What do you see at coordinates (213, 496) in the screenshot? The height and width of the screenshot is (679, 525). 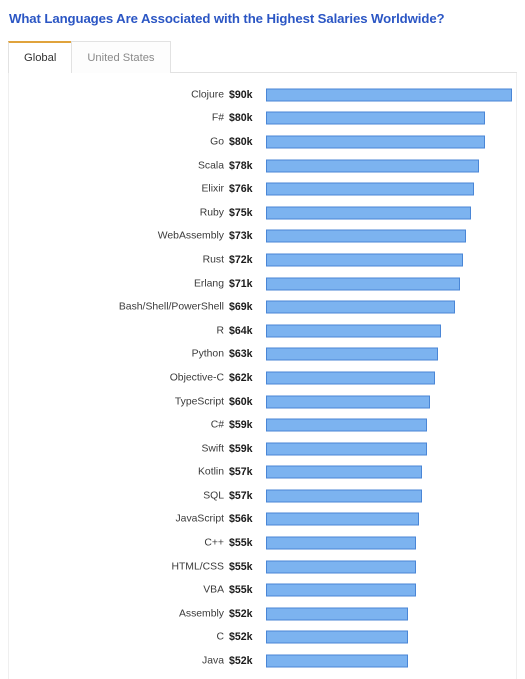 I see `bar-category-label: SQL` at bounding box center [213, 496].